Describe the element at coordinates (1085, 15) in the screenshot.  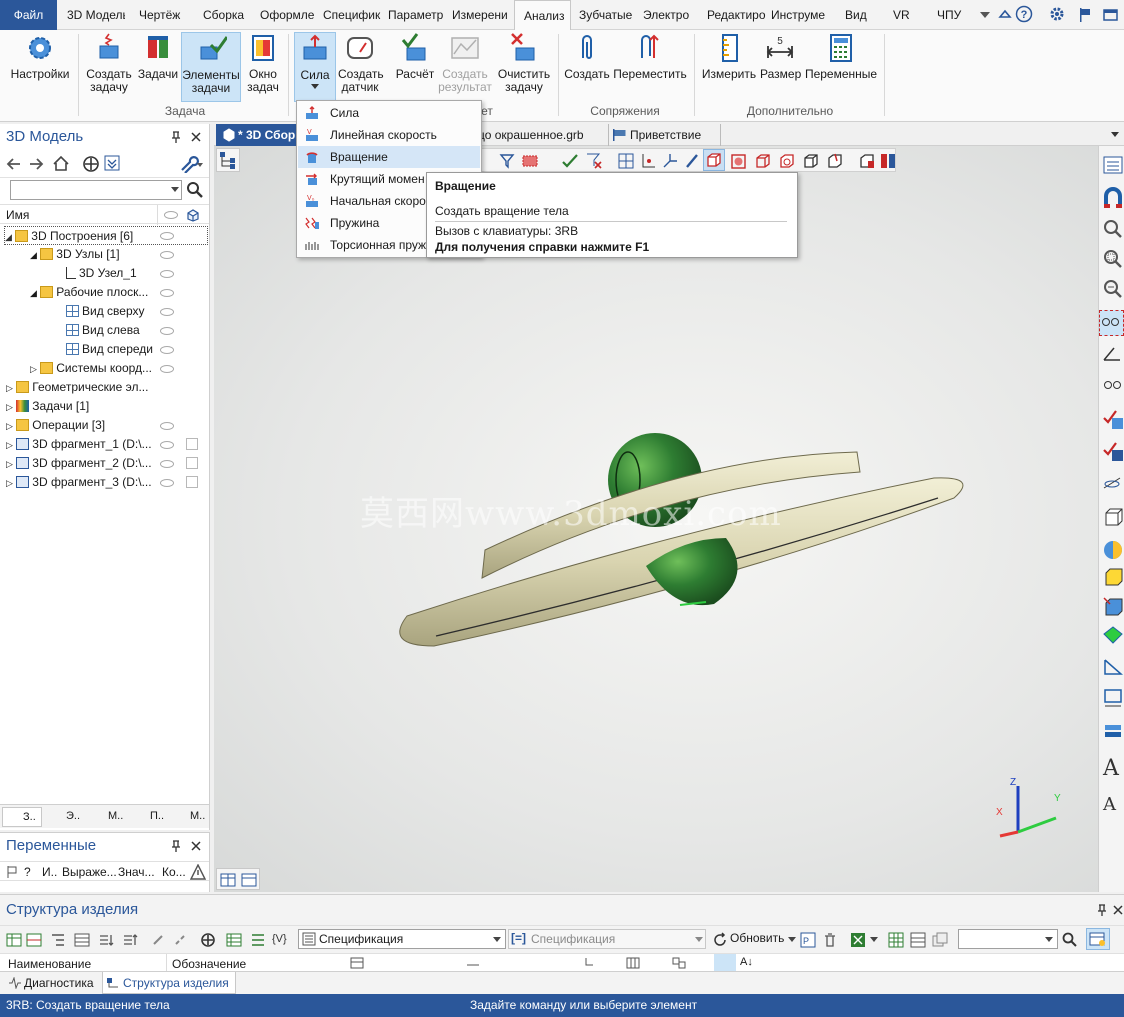
I see `flag-icon` at that location.